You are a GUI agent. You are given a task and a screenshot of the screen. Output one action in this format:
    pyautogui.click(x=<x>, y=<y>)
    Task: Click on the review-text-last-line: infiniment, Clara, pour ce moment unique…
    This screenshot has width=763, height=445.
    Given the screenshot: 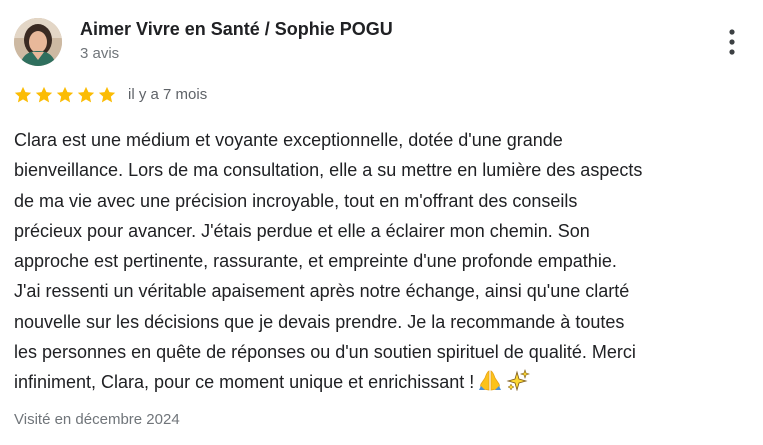 What is the action you would take?
    pyautogui.click(x=384, y=383)
    